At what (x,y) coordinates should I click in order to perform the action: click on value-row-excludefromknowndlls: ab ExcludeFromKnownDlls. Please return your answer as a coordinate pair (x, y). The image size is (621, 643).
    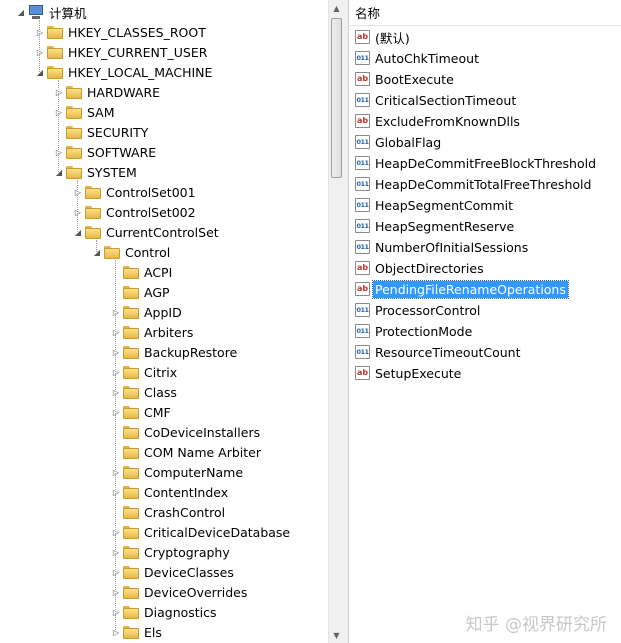
    Looking at the image, I should click on (438, 121).